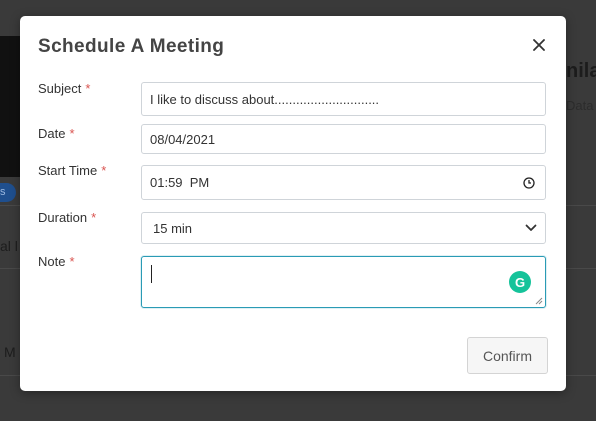 The width and height of the screenshot is (596, 421). I want to click on start-time-value: 01:59 PM, so click(180, 182).